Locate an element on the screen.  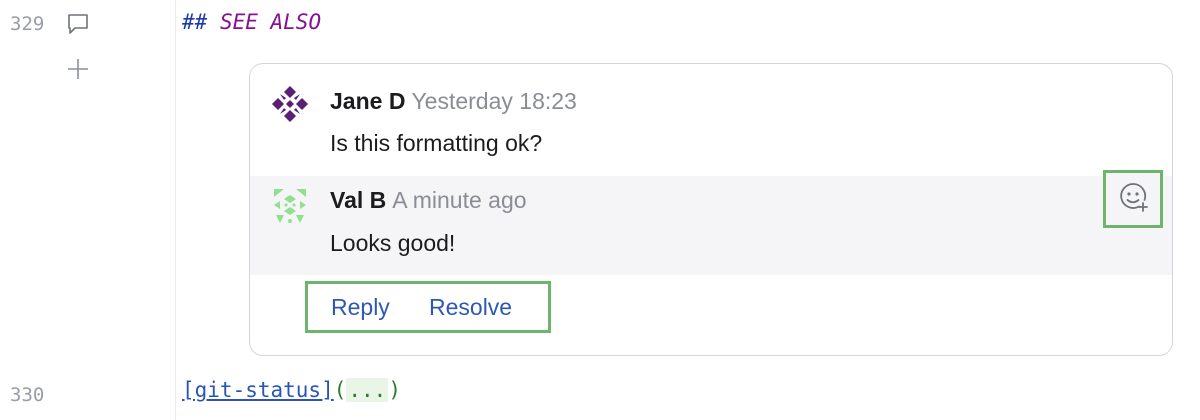
add-reaction-button is located at coordinates (1133, 199).